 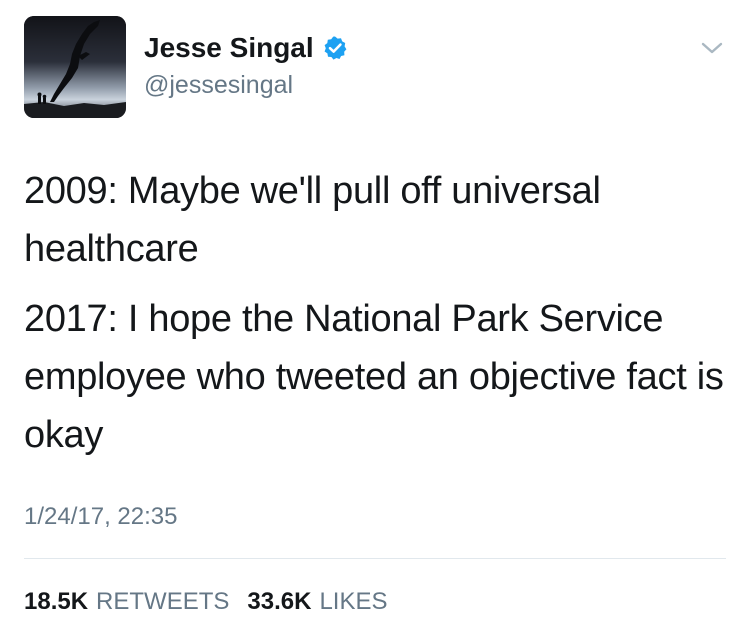 I want to click on tweet-stats: 18.5K RETWEETS 33.6K LIKES, so click(x=214, y=602).